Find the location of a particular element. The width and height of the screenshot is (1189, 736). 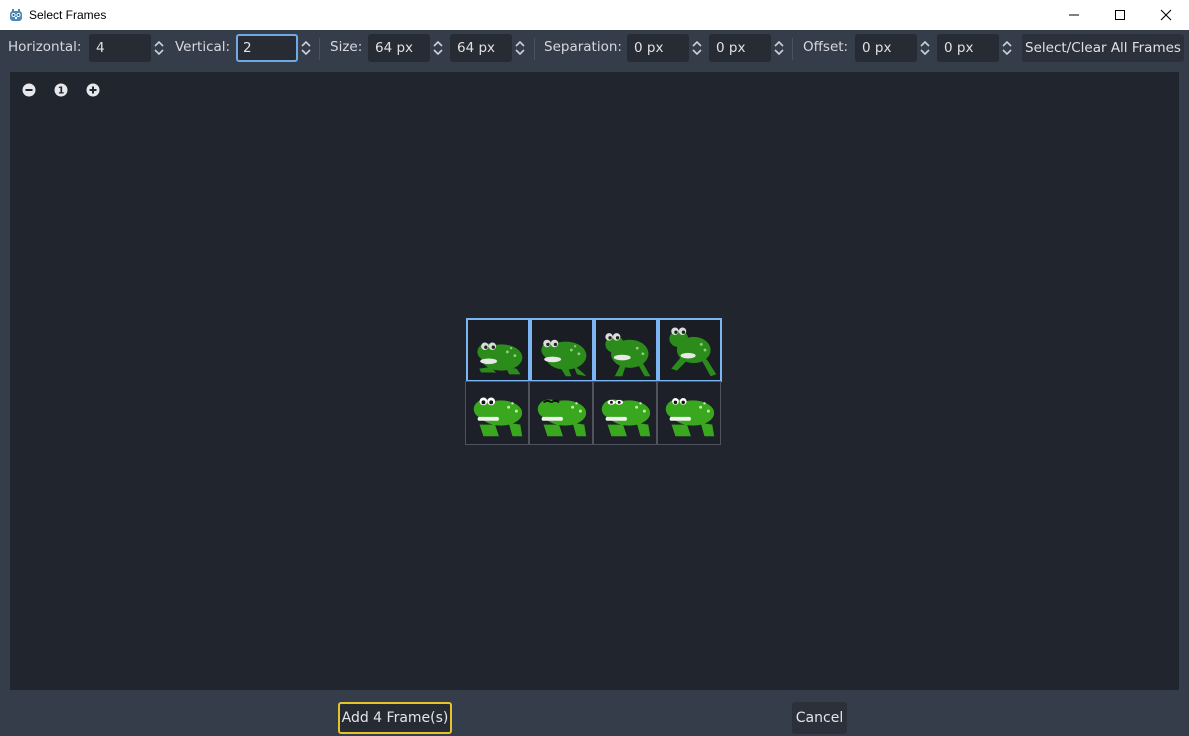

separation-x-field: 0 px is located at coordinates (658, 48).